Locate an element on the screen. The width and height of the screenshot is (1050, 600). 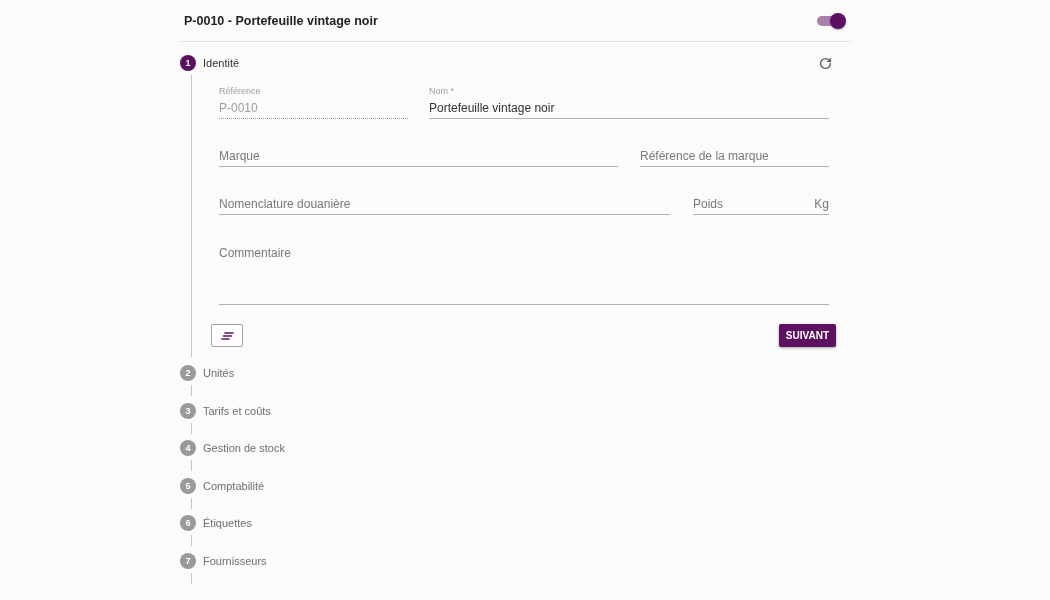
step-number: 5 is located at coordinates (188, 485).